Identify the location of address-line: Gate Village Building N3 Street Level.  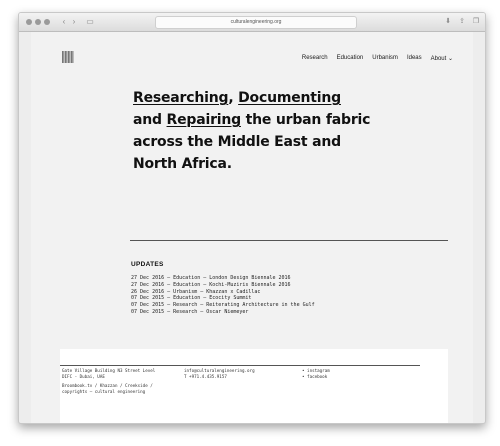
(109, 370).